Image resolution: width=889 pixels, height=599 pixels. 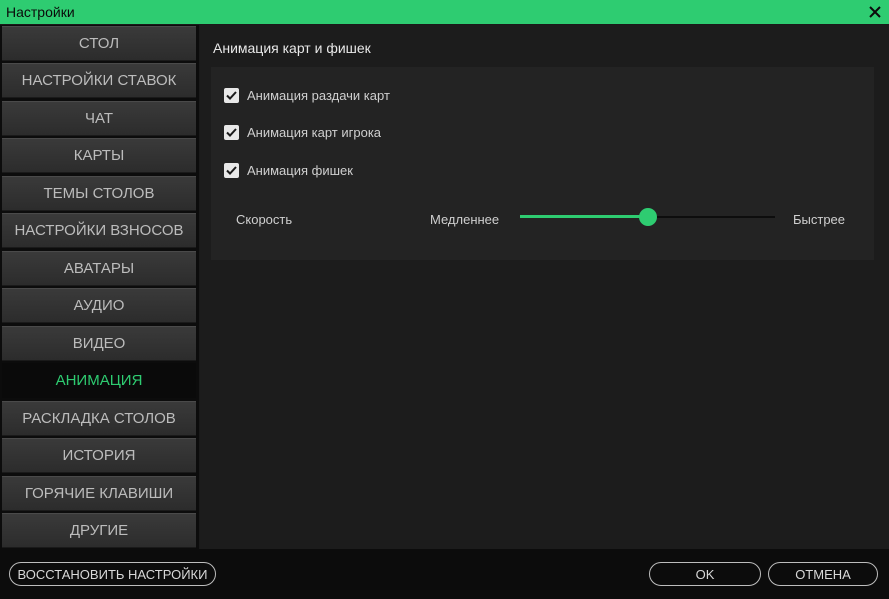 I want to click on sidebar-item-hotkeys: ГОРЯЧИЕ КЛАВИШИ, so click(x=99, y=493).